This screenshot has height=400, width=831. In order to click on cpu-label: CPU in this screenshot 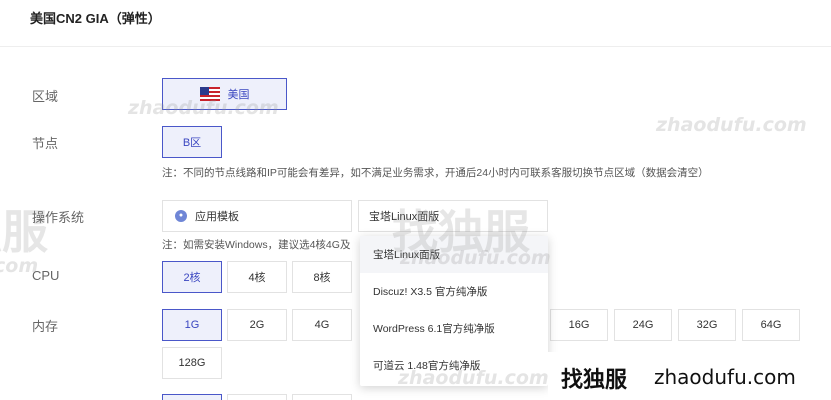, I will do `click(46, 275)`.